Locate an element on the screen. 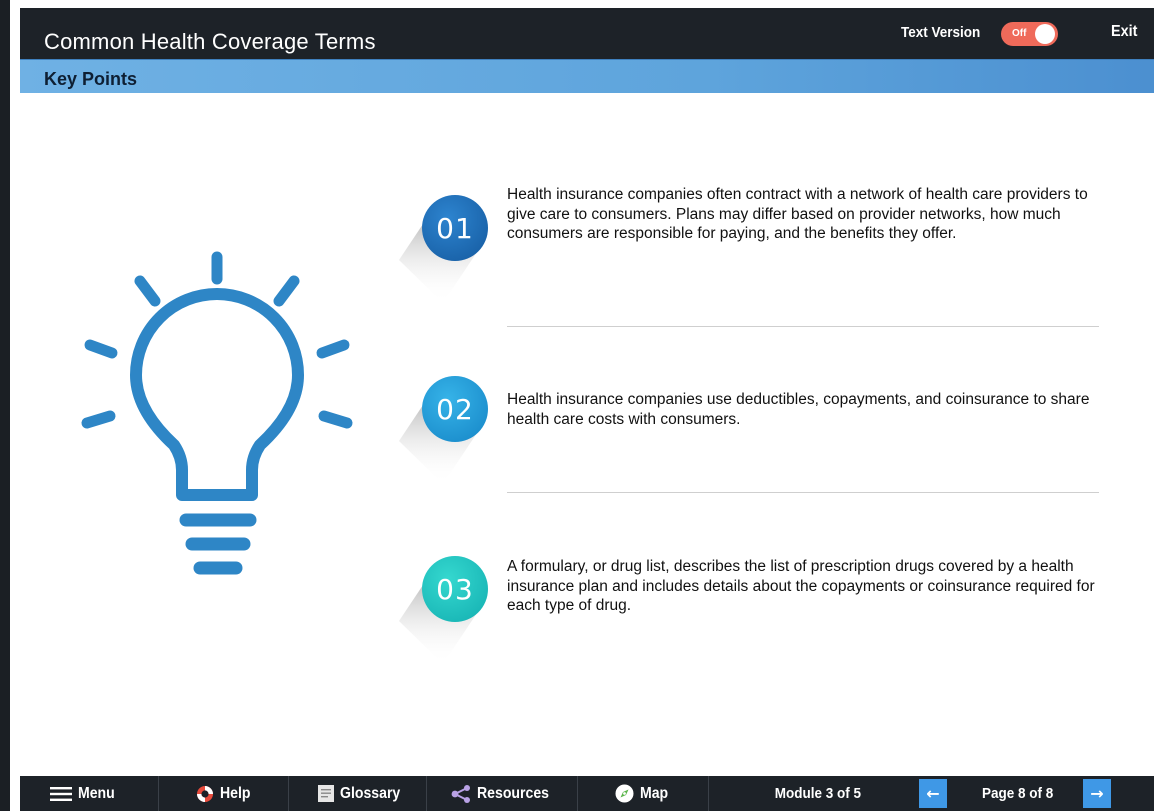 Image resolution: width=1154 pixels, height=811 pixels. module-indicator: Module 3 of 5 is located at coordinates (818, 793).